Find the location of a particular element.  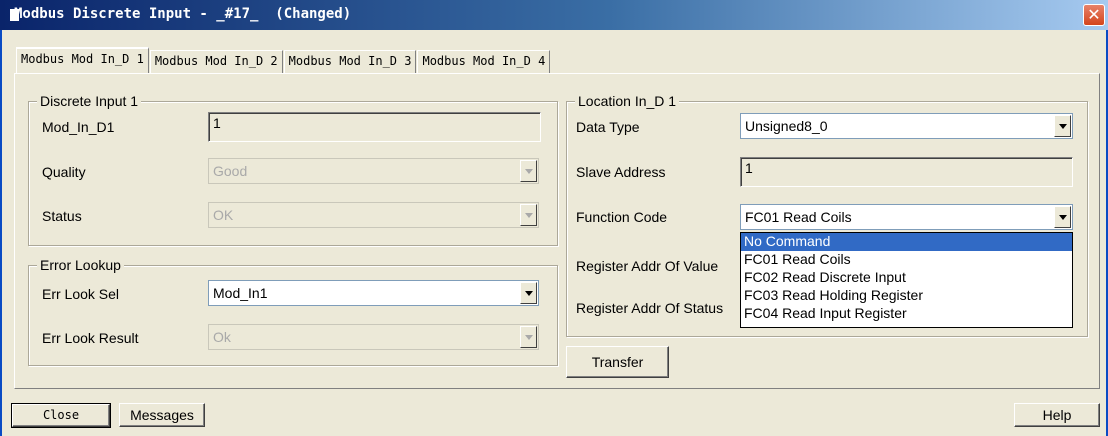

mod-in-field: 1 is located at coordinates (374, 127).